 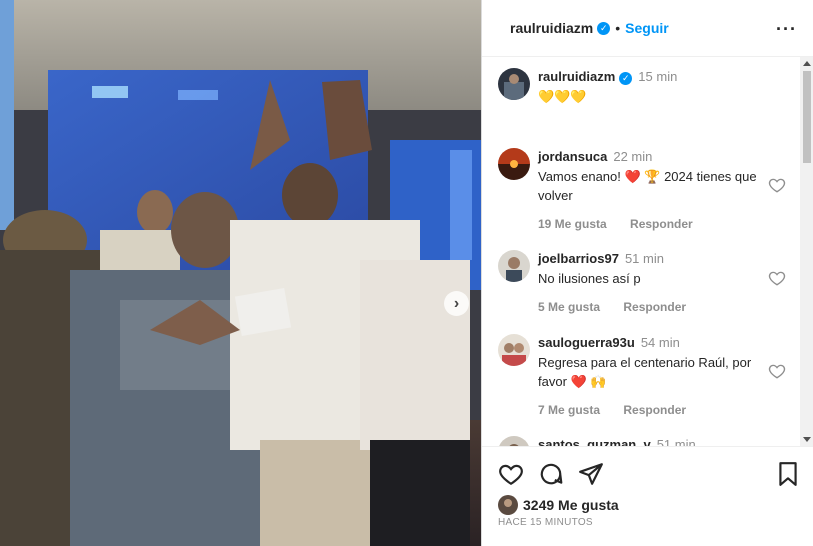 I want to click on liker-avatar, so click(x=508, y=505).